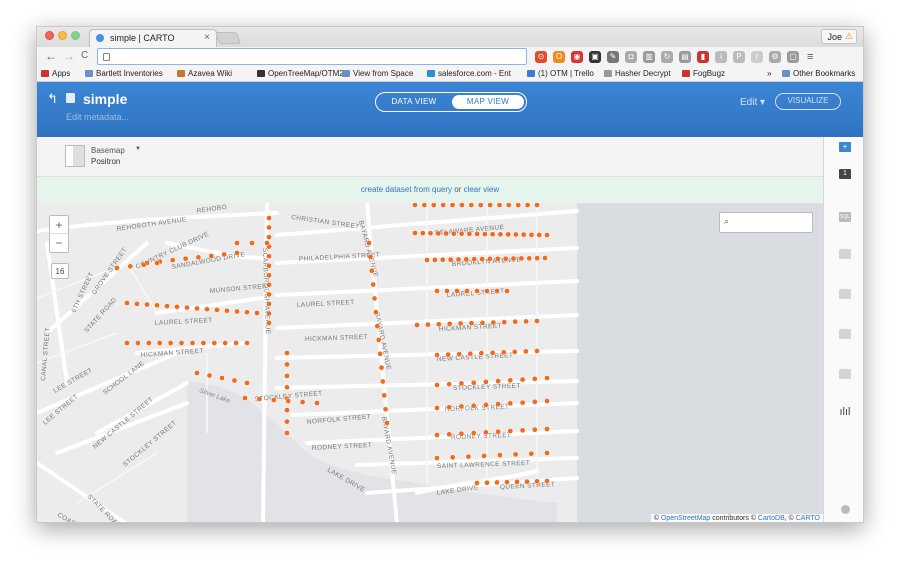  Describe the element at coordinates (839, 36) in the screenshot. I see `profile-button: Joe ⚠` at that location.